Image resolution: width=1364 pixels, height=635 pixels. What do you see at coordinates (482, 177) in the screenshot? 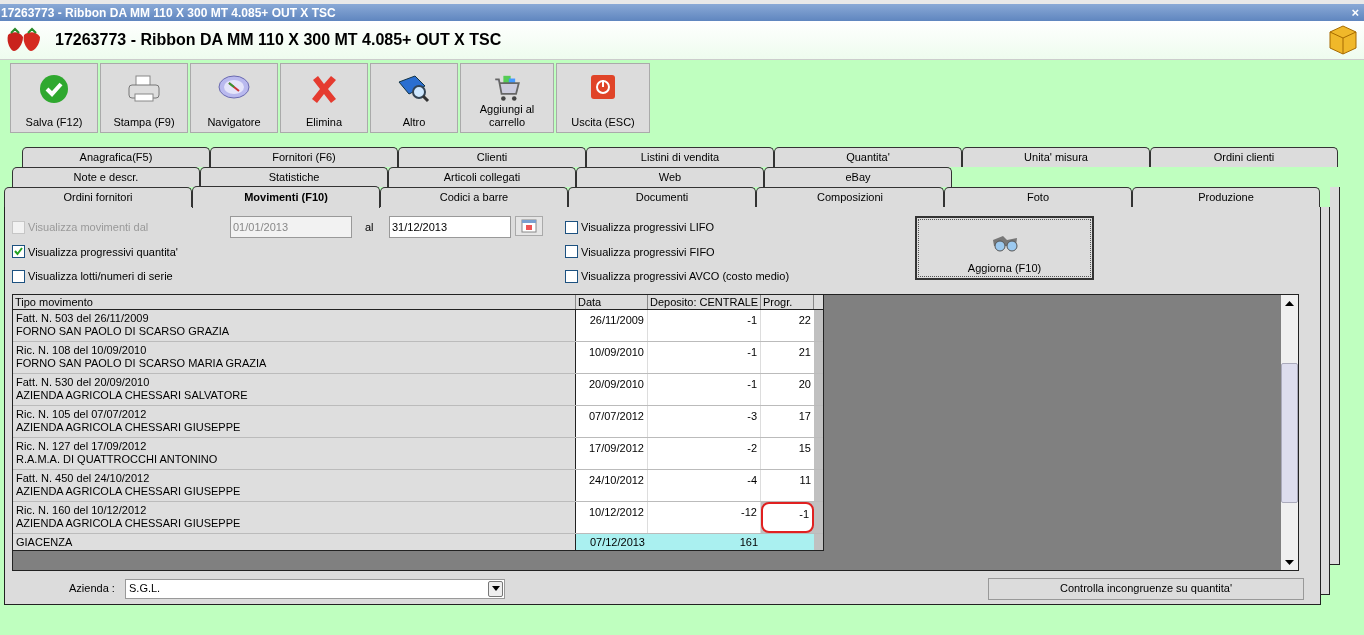
I see `tab: Articoli collegati` at bounding box center [482, 177].